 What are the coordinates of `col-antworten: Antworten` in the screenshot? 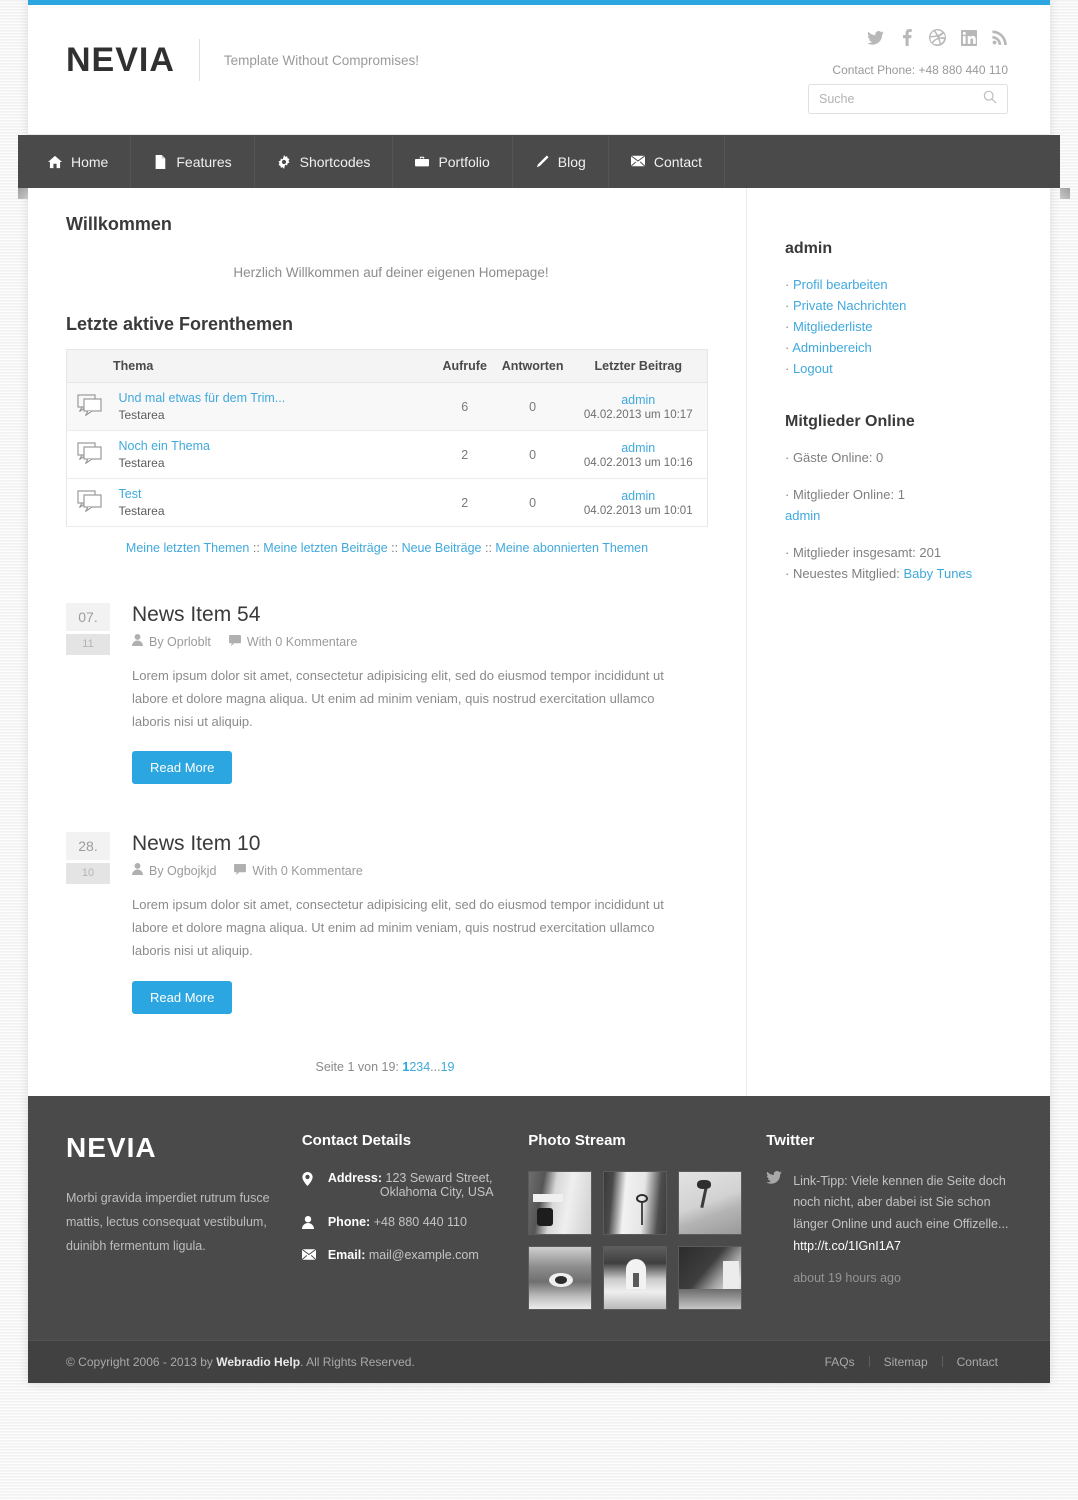 It's located at (532, 366).